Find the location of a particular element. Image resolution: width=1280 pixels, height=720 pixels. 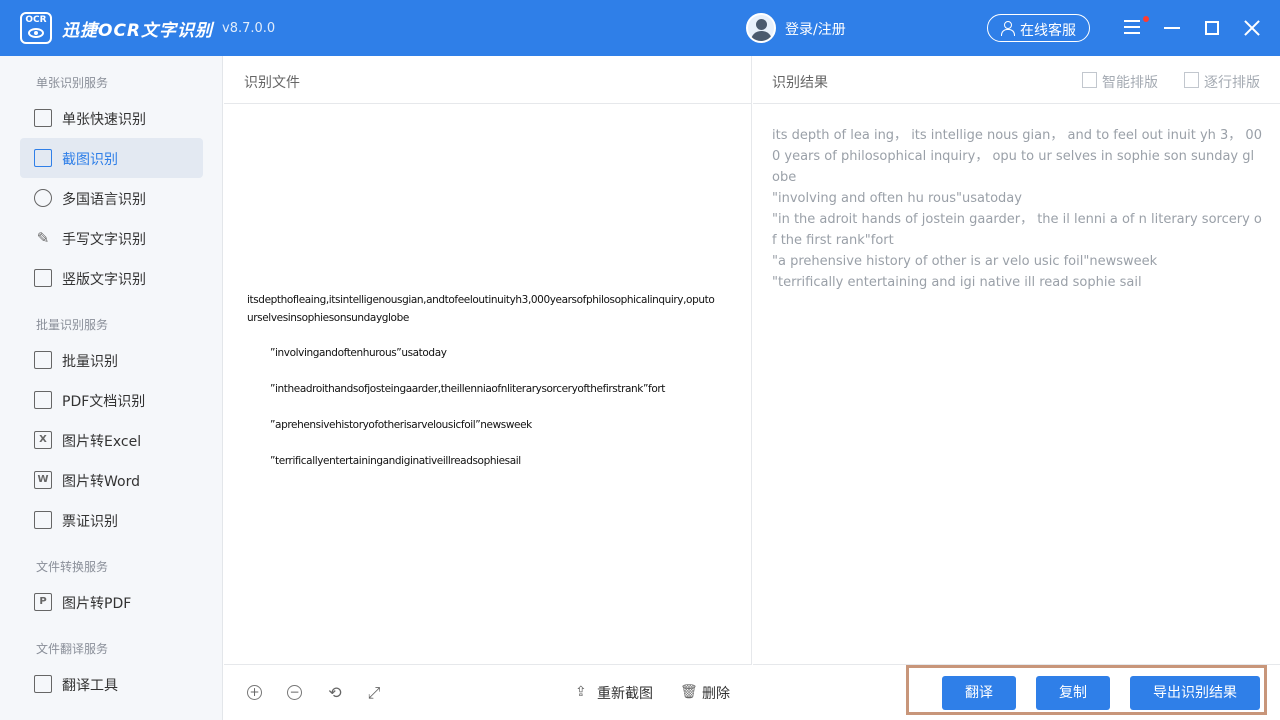

sidebar-item-image-to-word: W 图片转Word is located at coordinates (111, 480).